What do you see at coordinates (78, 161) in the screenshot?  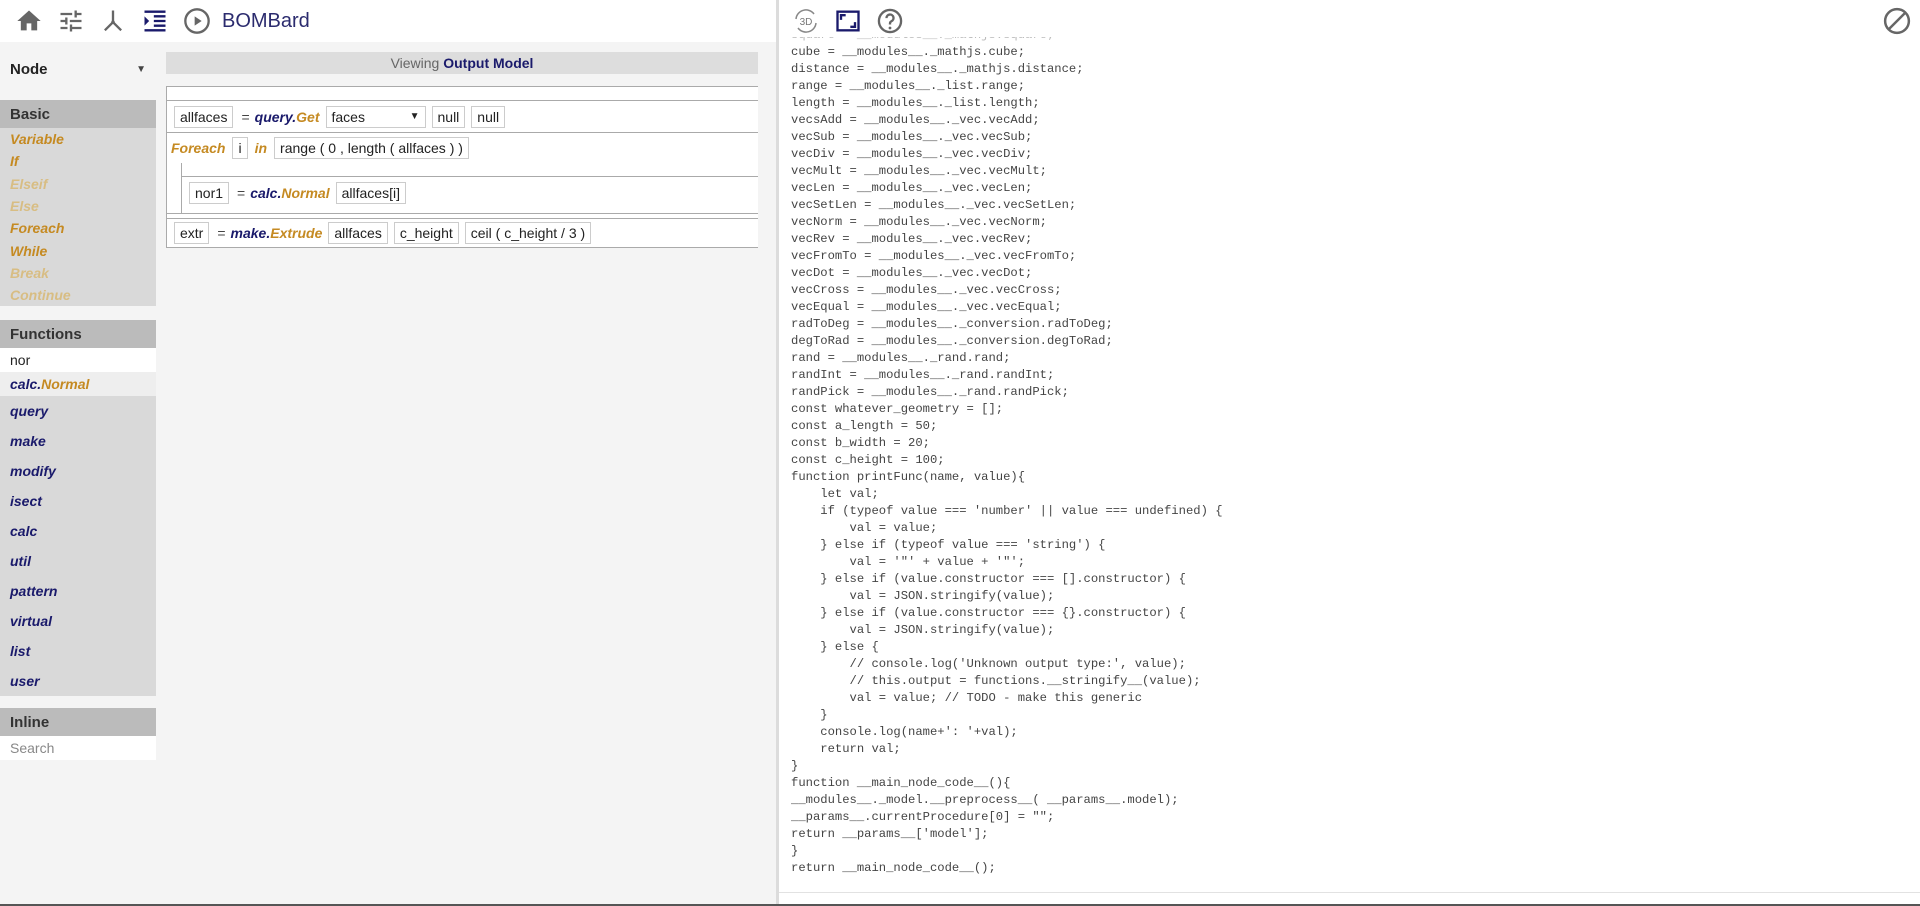 I see `basic-item-if: If` at bounding box center [78, 161].